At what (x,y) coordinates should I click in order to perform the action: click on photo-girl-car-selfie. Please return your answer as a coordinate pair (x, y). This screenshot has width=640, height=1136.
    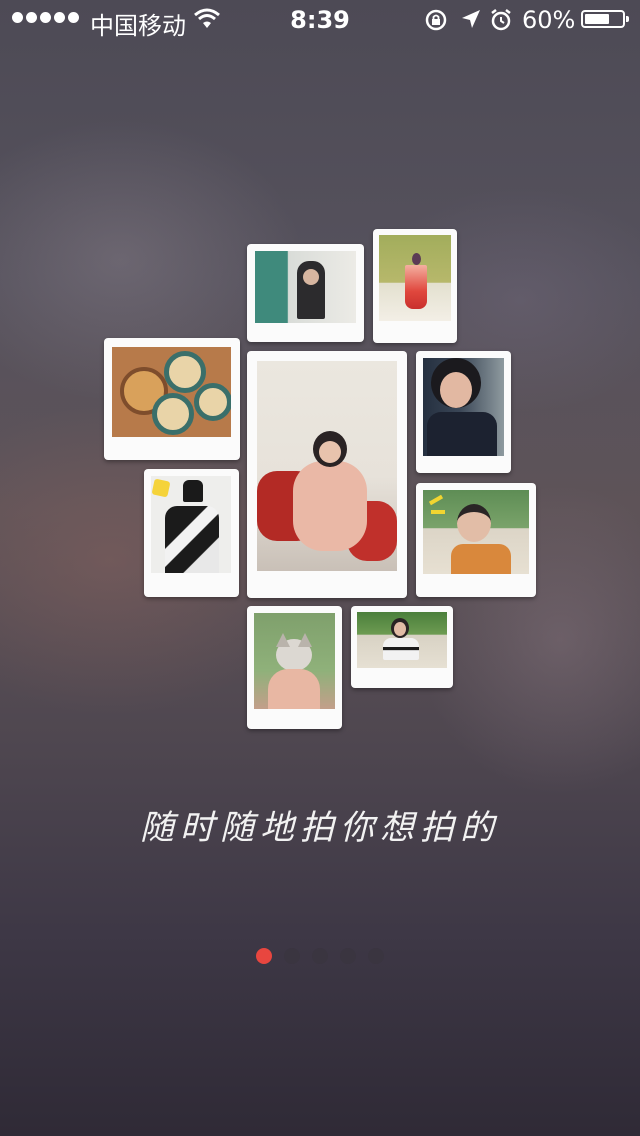
    Looking at the image, I should click on (463, 412).